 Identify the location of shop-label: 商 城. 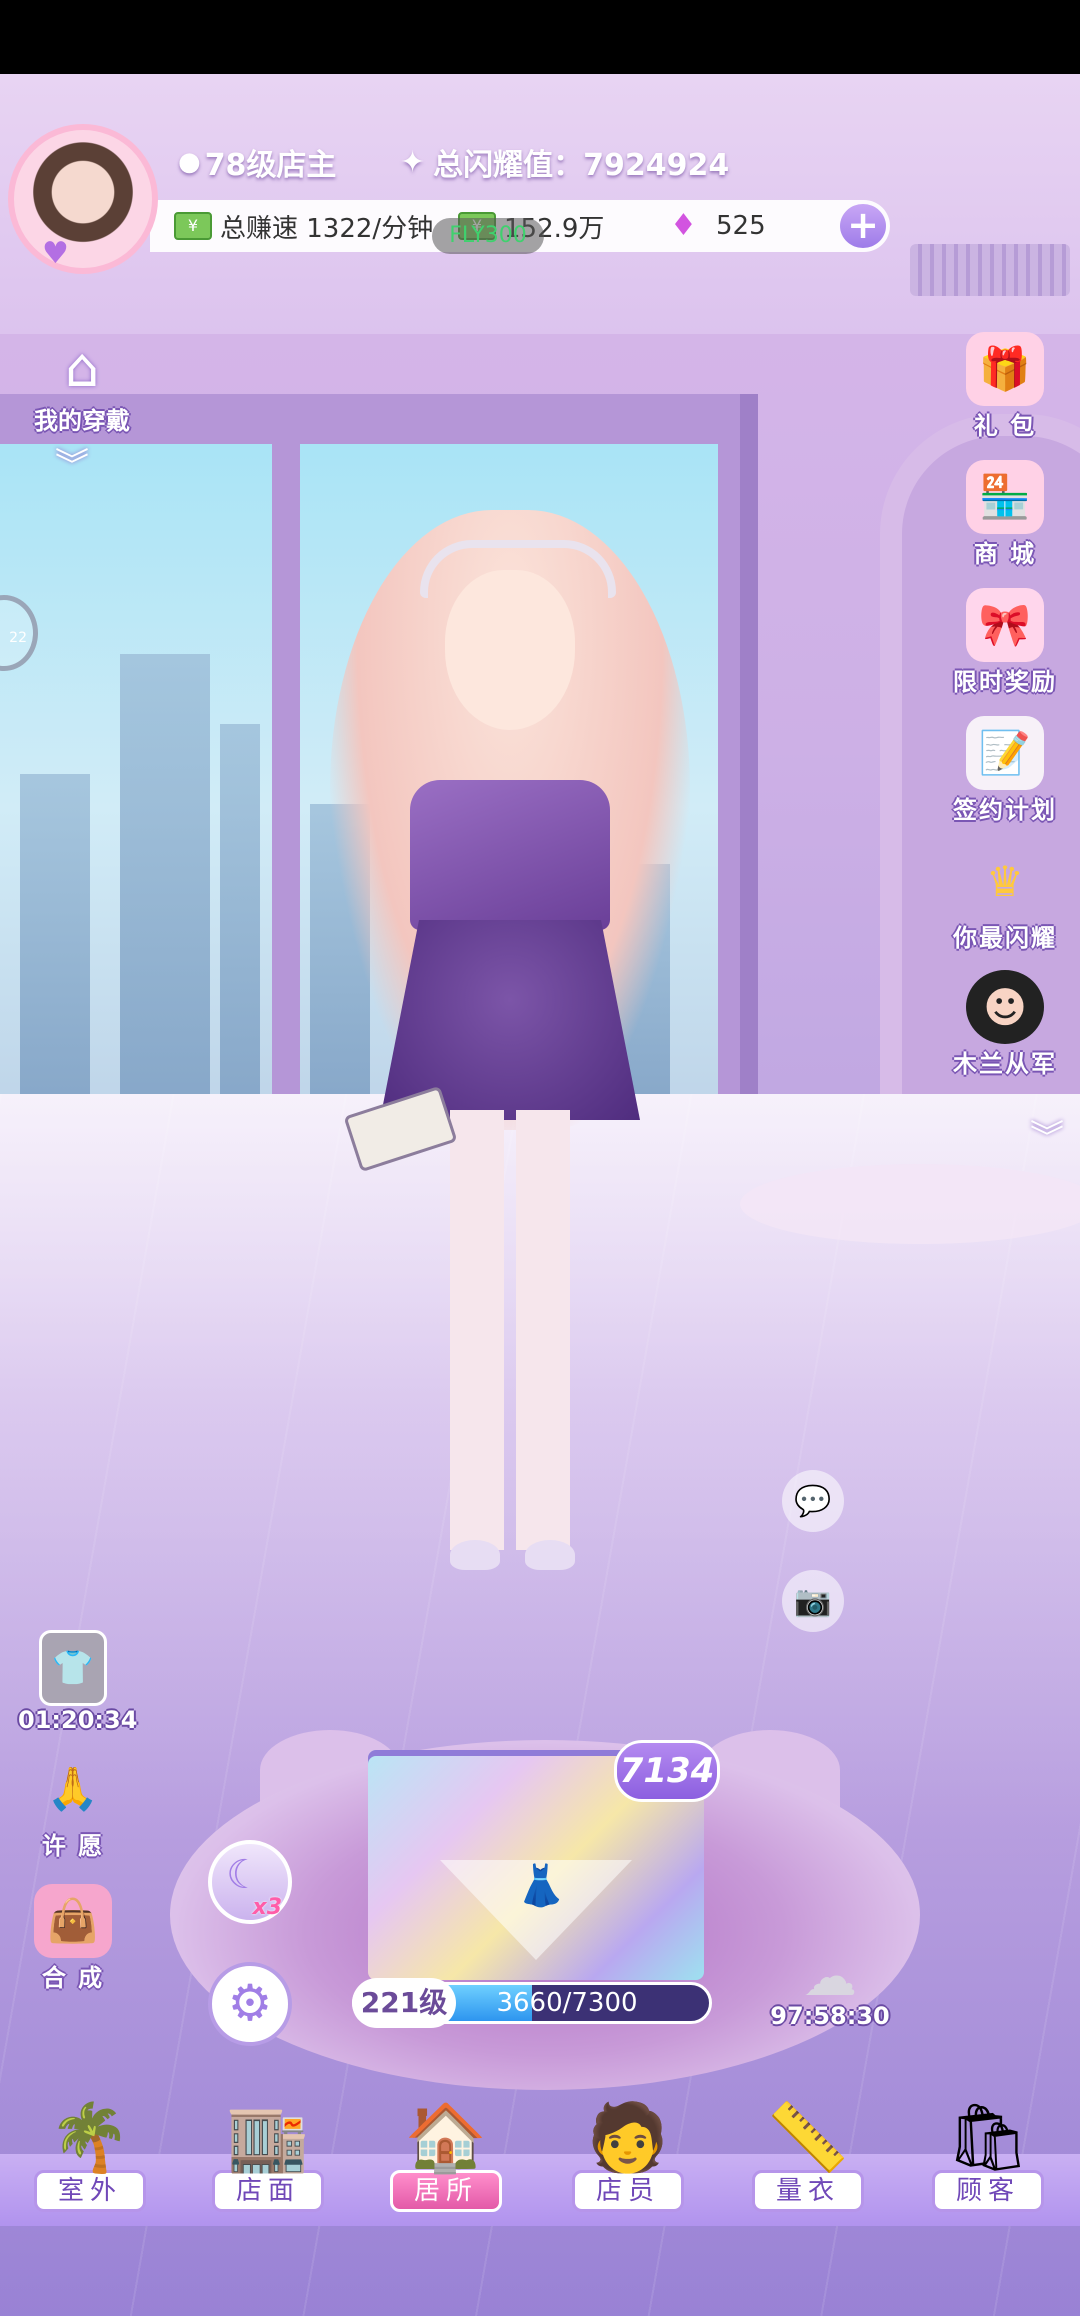
(1005, 554).